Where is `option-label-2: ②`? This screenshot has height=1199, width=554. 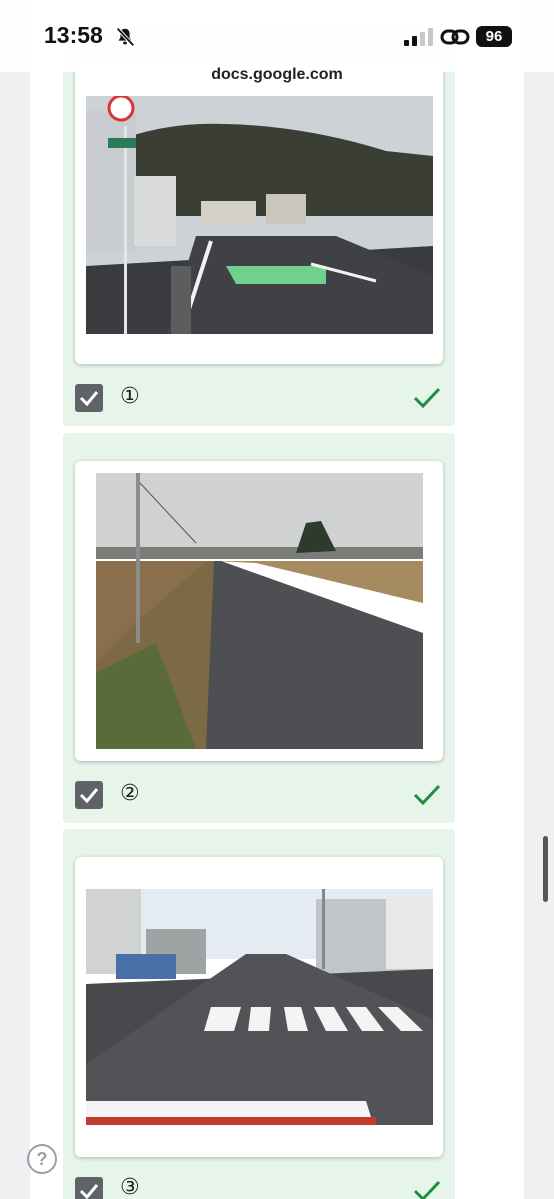 option-label-2: ② is located at coordinates (130, 793).